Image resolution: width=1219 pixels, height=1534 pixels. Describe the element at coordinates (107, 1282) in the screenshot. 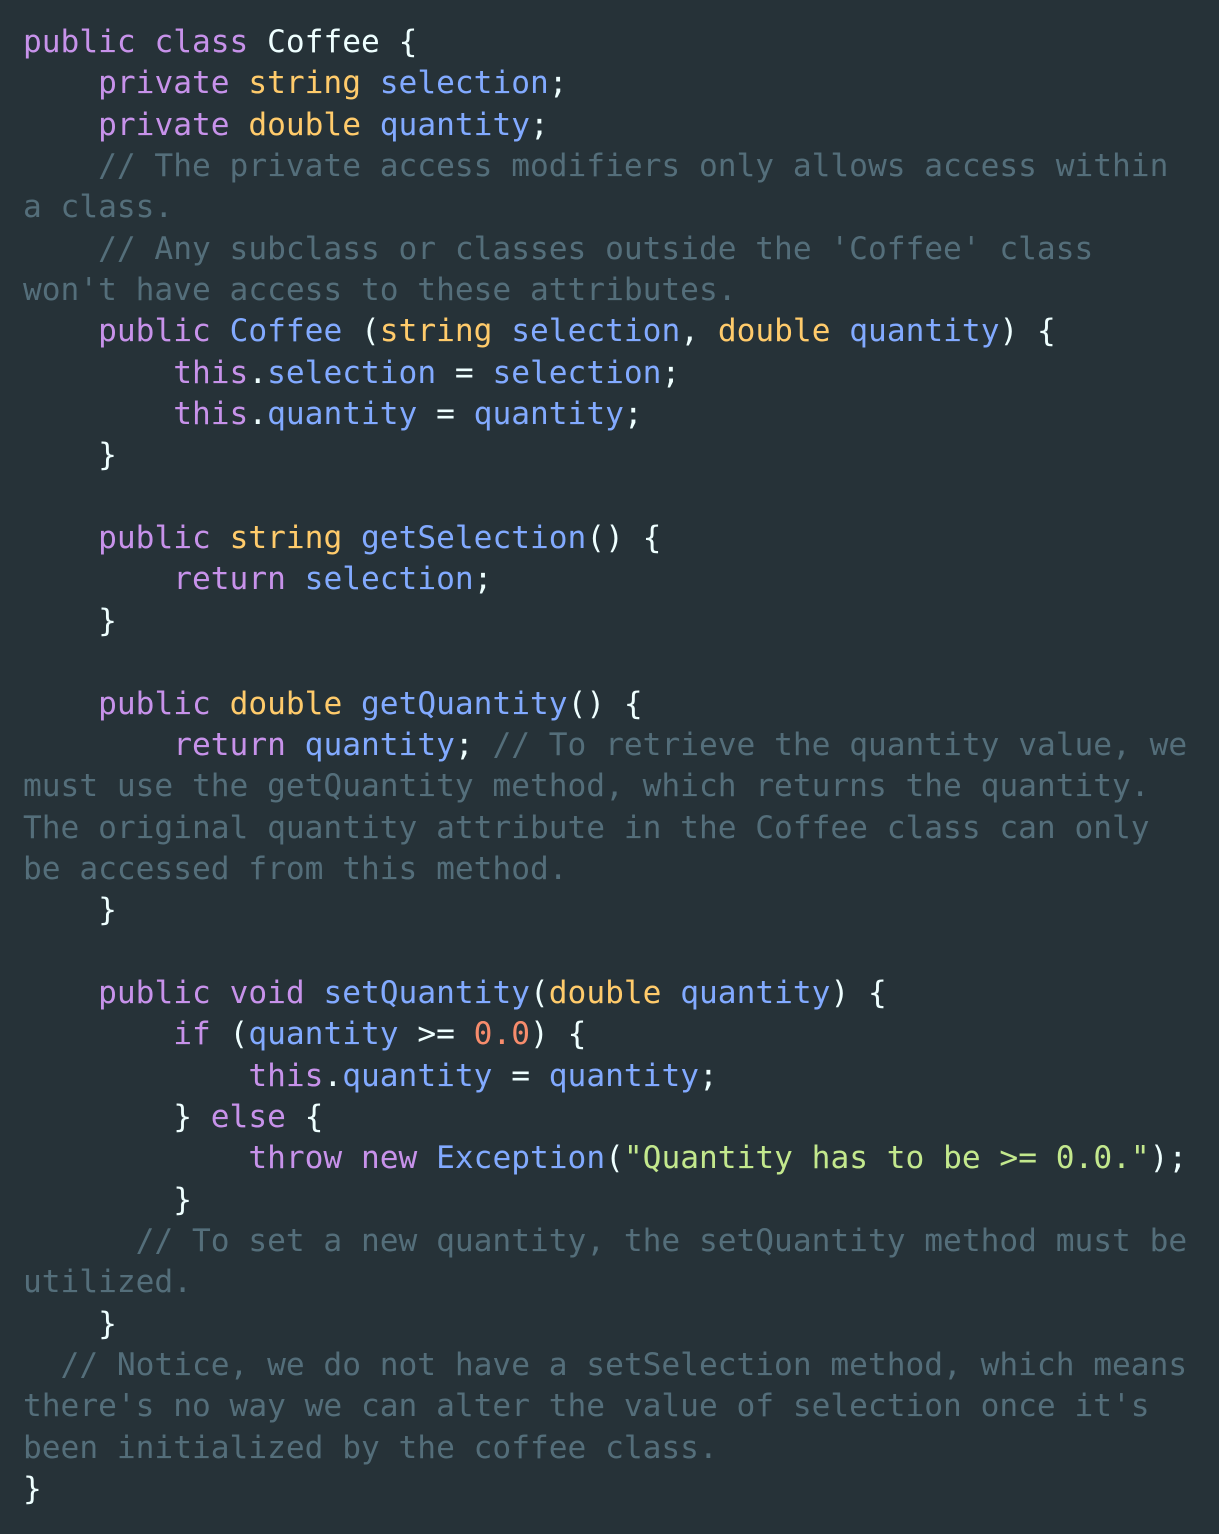

I see `comment-token: utilized.` at that location.